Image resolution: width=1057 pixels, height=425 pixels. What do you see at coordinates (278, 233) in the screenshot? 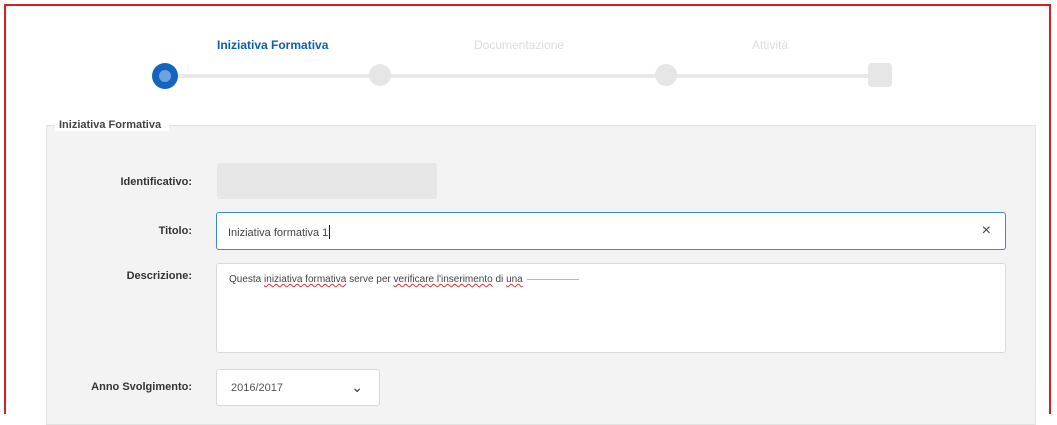
I see `titolo-value: Iniziativa formativa 1` at bounding box center [278, 233].